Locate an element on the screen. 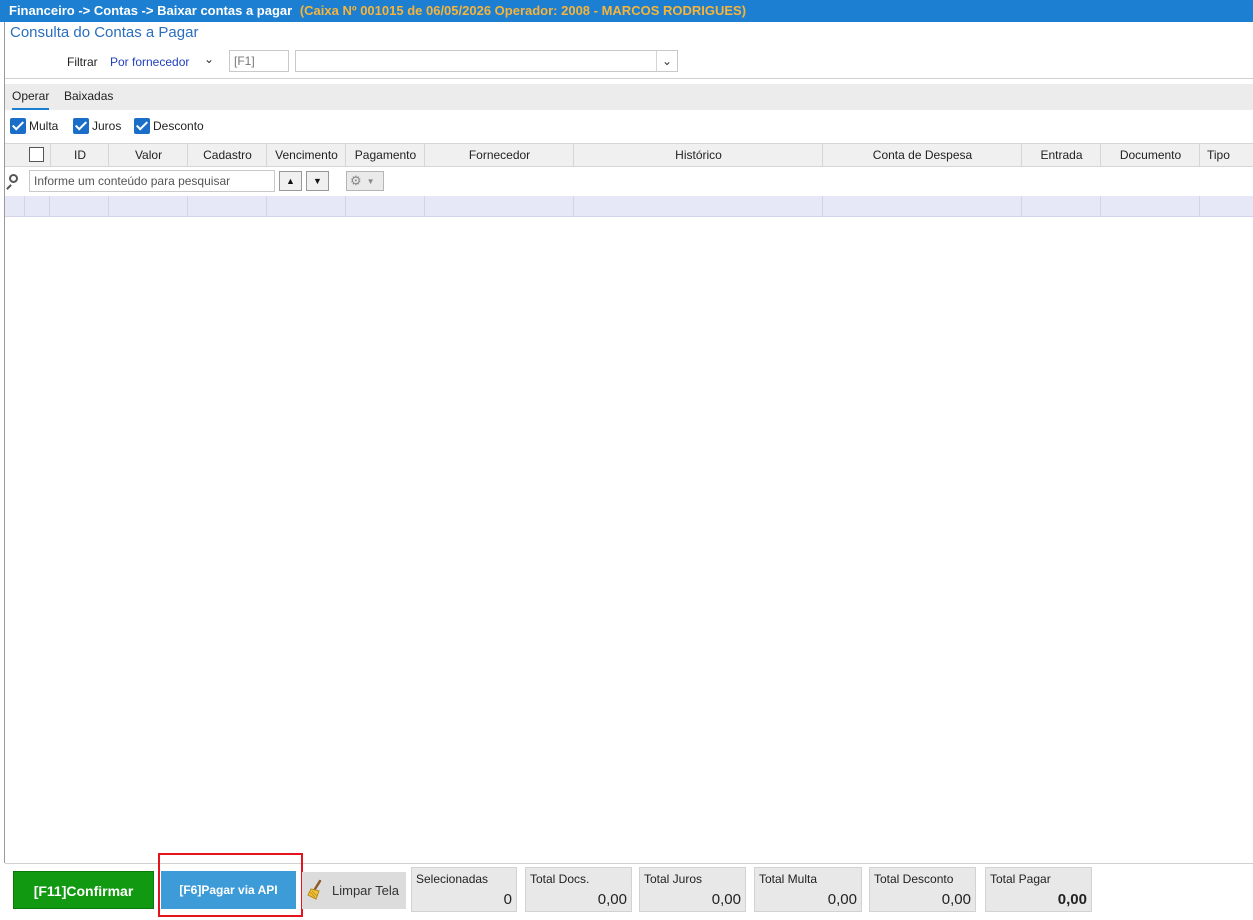 This screenshot has width=1253, height=920. column-header-cadastro: Cadastro is located at coordinates (227, 155).